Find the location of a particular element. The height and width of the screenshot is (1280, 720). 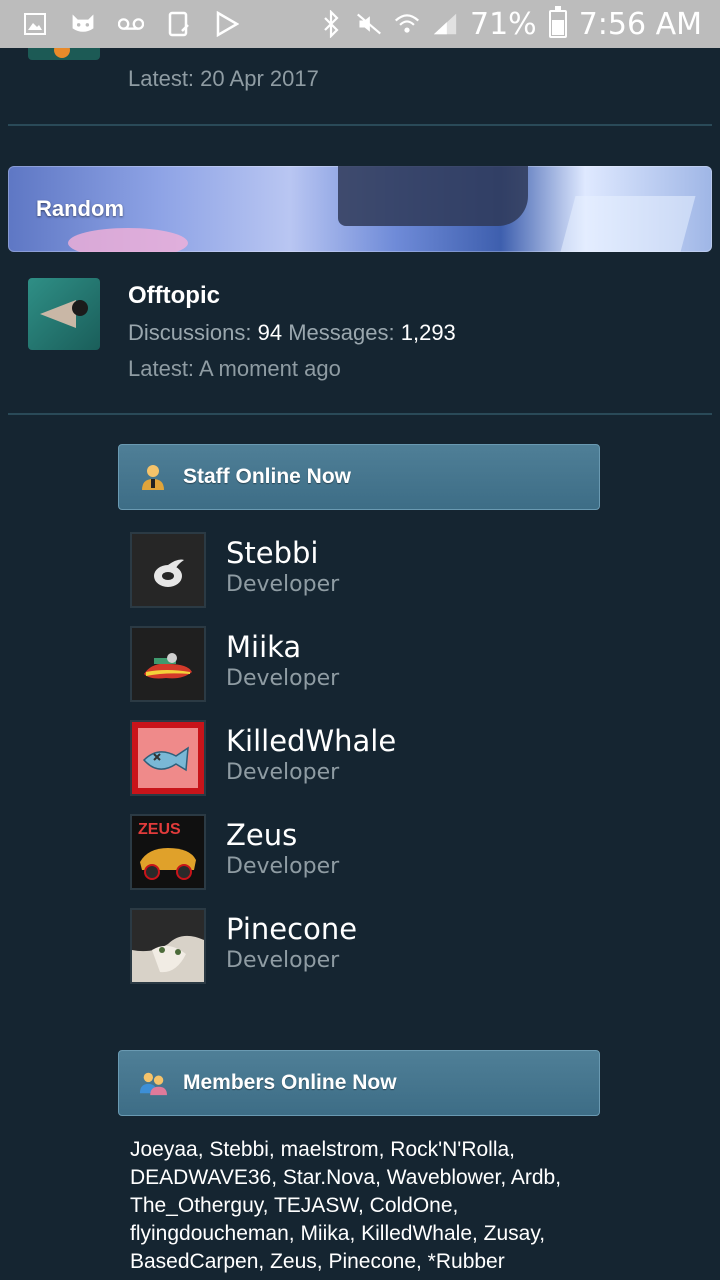

latest-value: A moment ago is located at coordinates (270, 368).